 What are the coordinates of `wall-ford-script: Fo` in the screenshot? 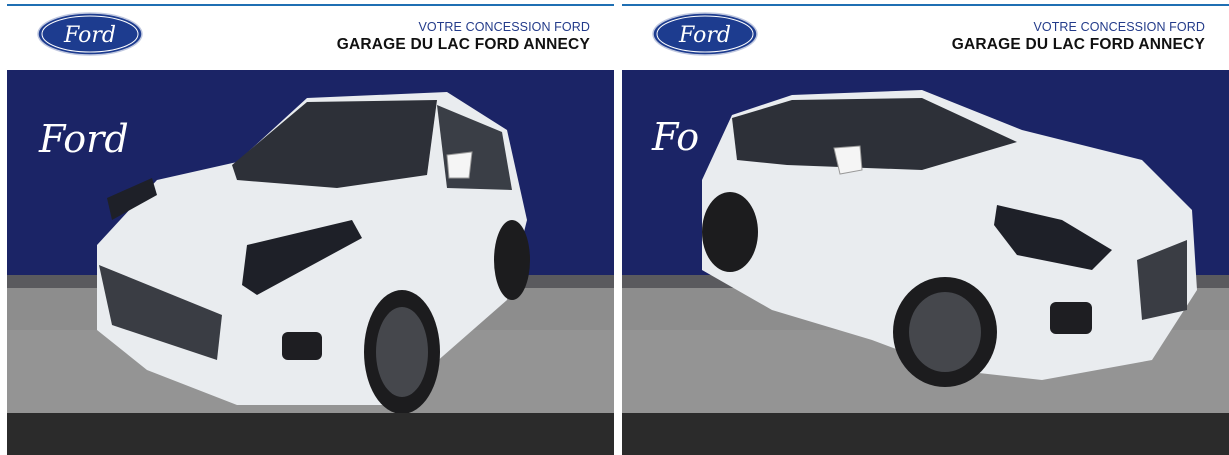 It's located at (675, 137).